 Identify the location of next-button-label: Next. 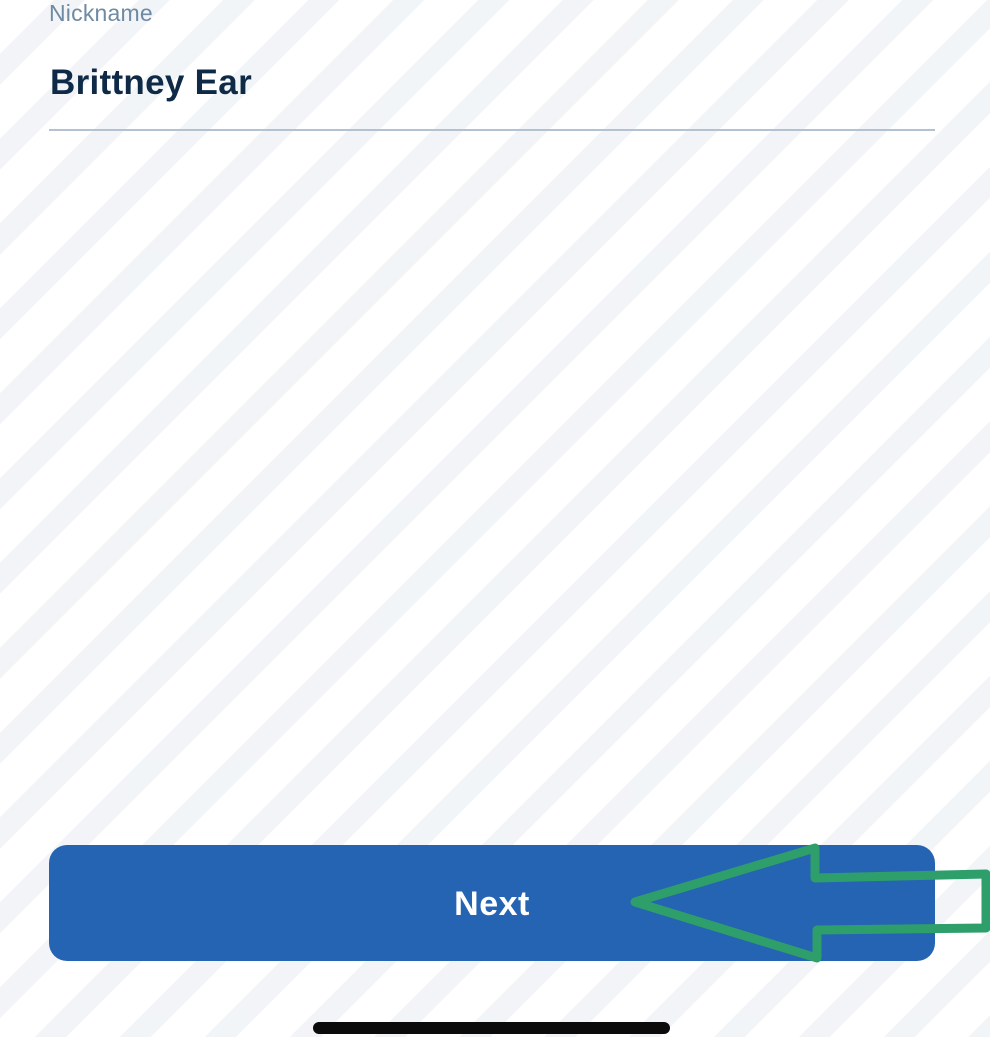
(492, 903).